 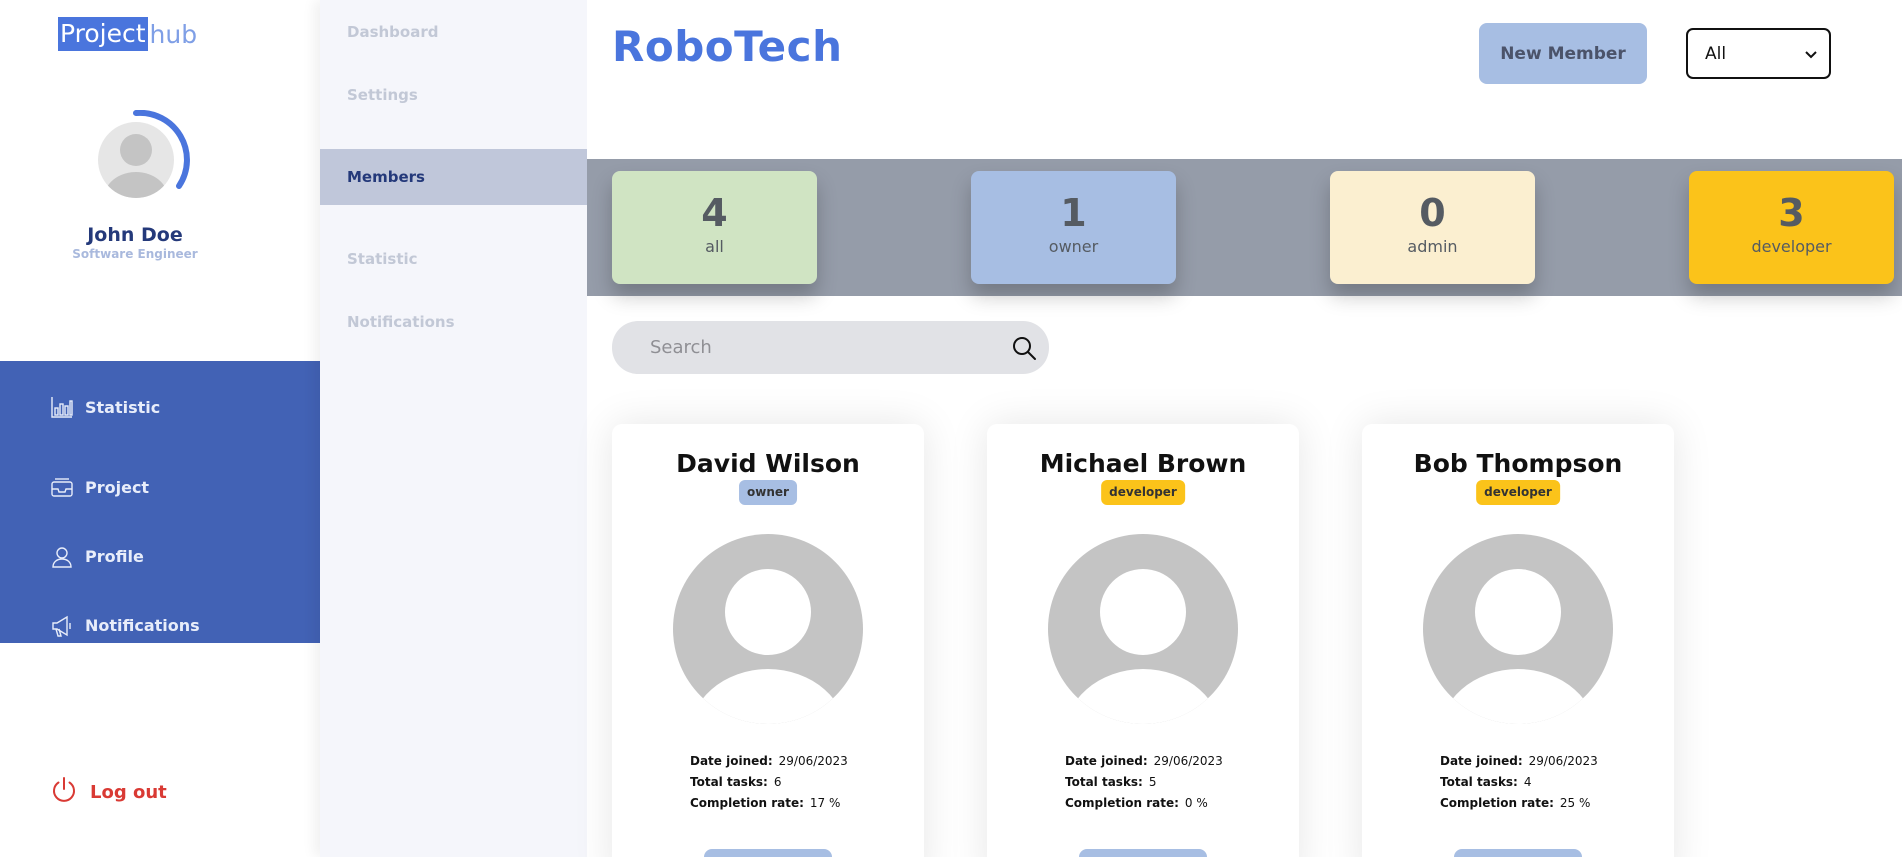 I want to click on stat-card-owner: 1 owner, so click(x=1073, y=227).